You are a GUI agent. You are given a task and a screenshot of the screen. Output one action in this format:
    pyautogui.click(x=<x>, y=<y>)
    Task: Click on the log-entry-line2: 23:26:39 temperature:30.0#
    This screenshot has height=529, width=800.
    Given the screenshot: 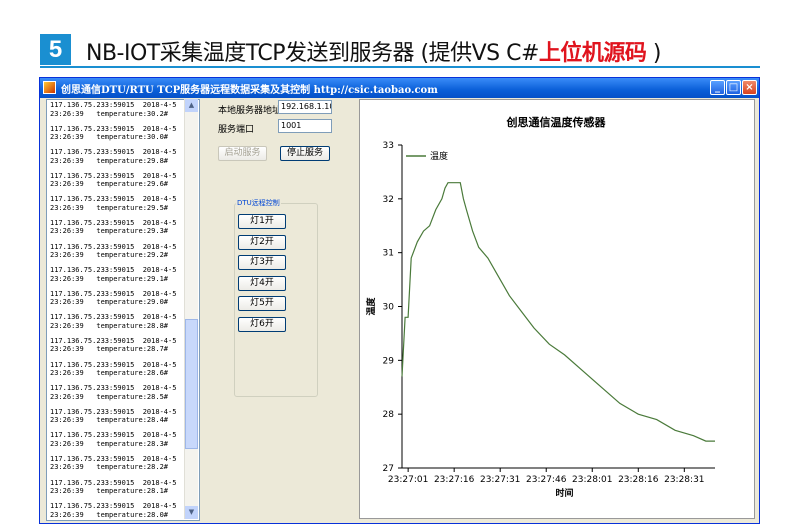 What is the action you would take?
    pyautogui.click(x=109, y=137)
    